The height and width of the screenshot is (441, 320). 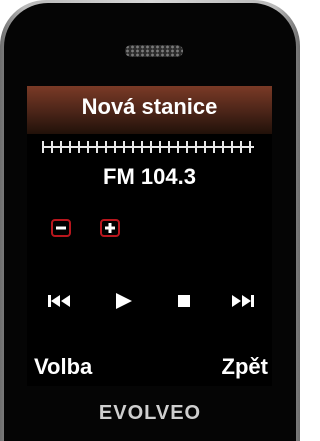 I want to click on previous-station-button, so click(x=59, y=301).